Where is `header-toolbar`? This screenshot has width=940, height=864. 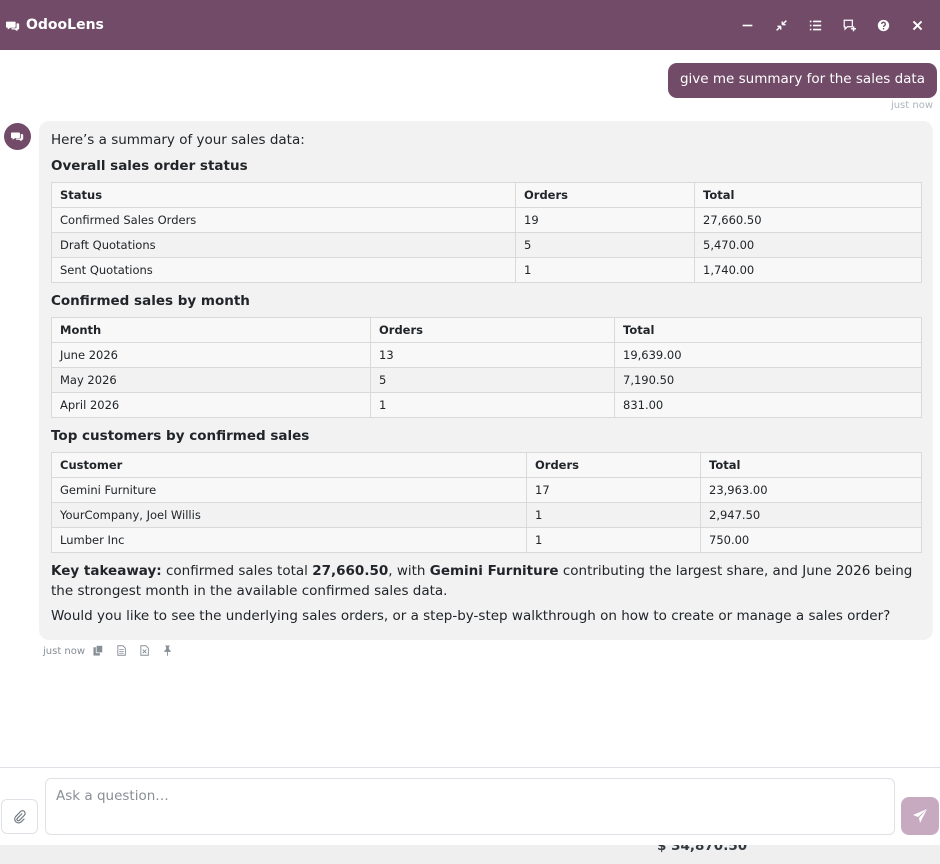 header-toolbar is located at coordinates (832, 25).